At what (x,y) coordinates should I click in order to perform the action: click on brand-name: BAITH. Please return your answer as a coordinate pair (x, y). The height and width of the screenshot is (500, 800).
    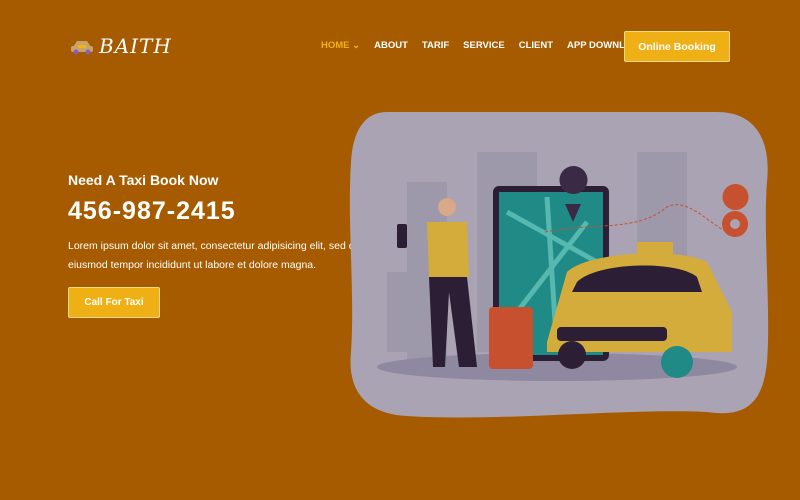
    Looking at the image, I should click on (135, 46).